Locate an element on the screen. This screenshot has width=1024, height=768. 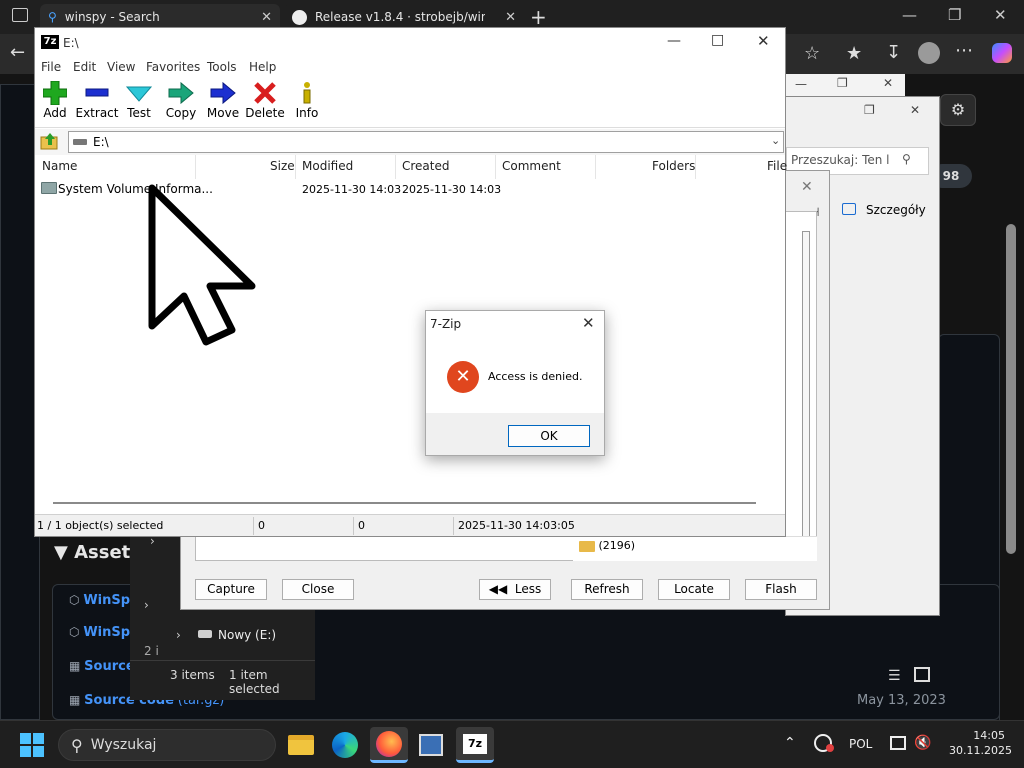
horizontal-scrollbar is located at coordinates (404, 503).